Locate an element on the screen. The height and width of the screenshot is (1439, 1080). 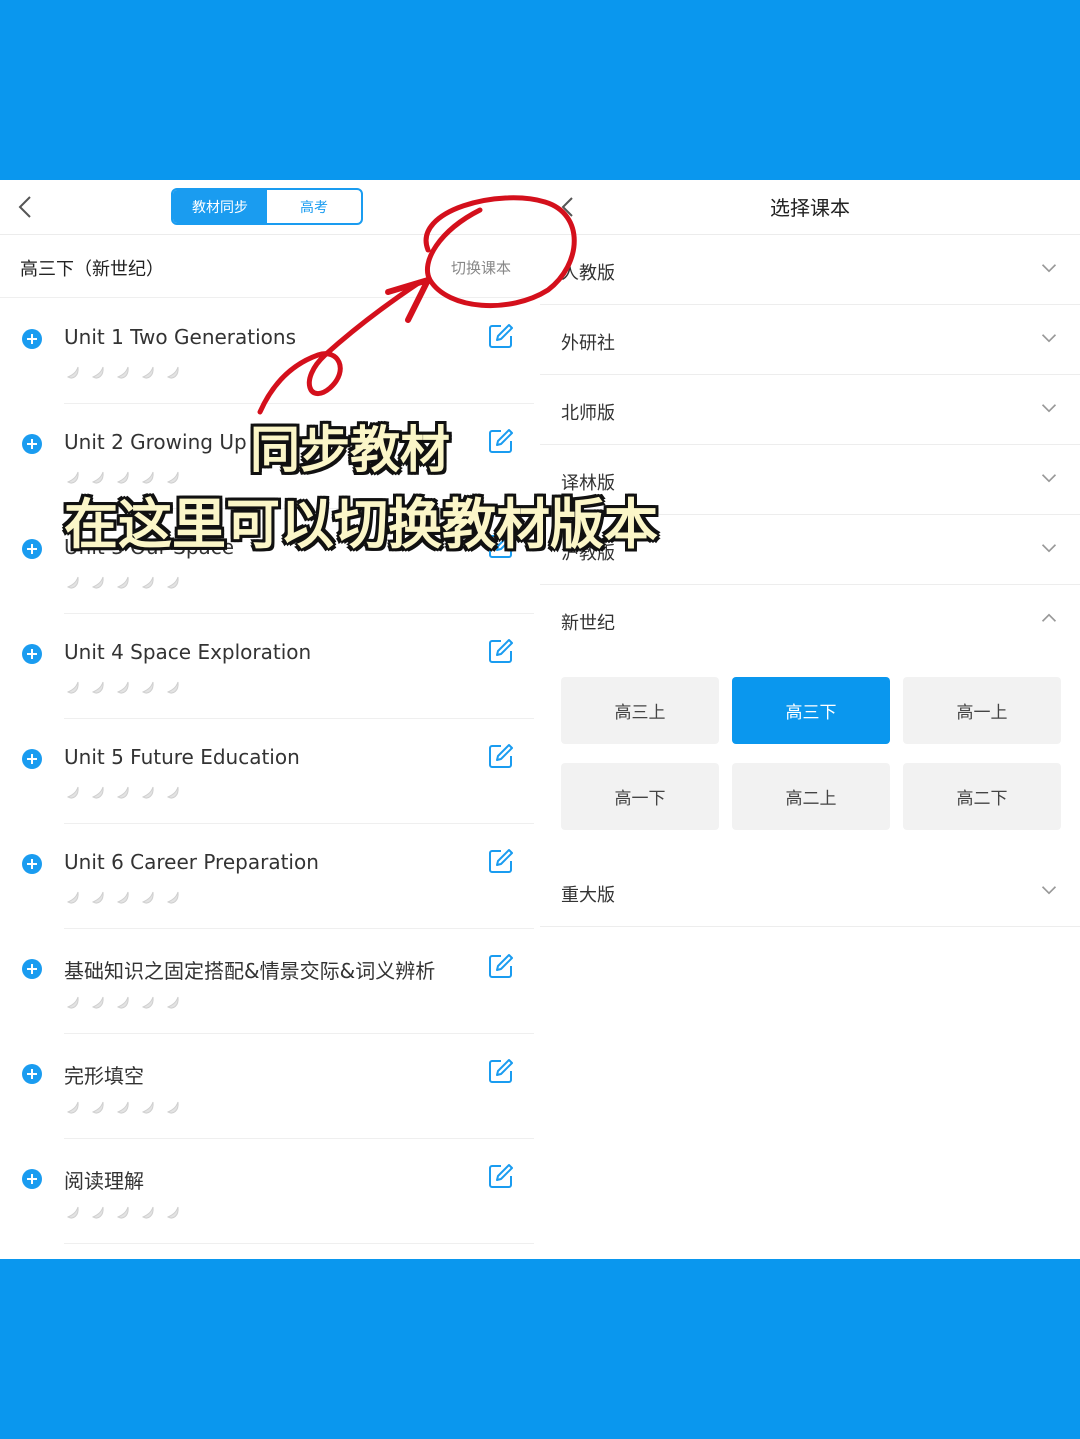
unit-name: 基础知识之固定搭配&情景交际&词义辨析 is located at coordinates (249, 969).